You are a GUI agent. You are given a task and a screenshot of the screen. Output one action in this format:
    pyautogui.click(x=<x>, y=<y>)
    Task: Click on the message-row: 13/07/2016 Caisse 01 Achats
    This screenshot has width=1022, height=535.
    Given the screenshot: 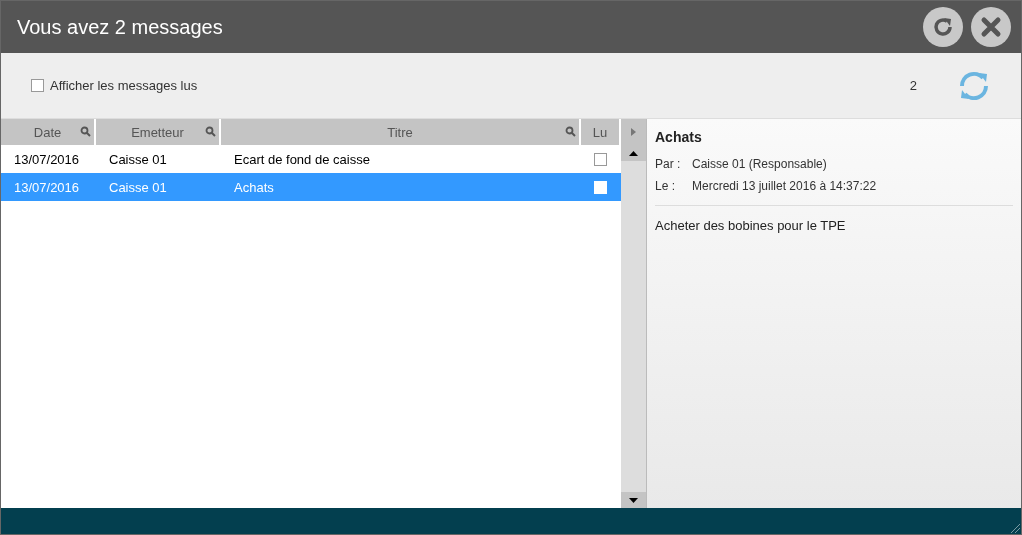 What is the action you would take?
    pyautogui.click(x=311, y=187)
    